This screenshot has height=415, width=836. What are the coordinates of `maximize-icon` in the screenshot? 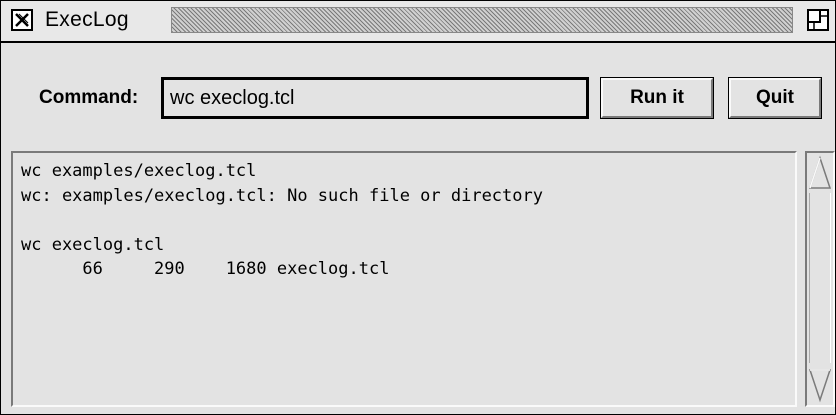 It's located at (818, 20).